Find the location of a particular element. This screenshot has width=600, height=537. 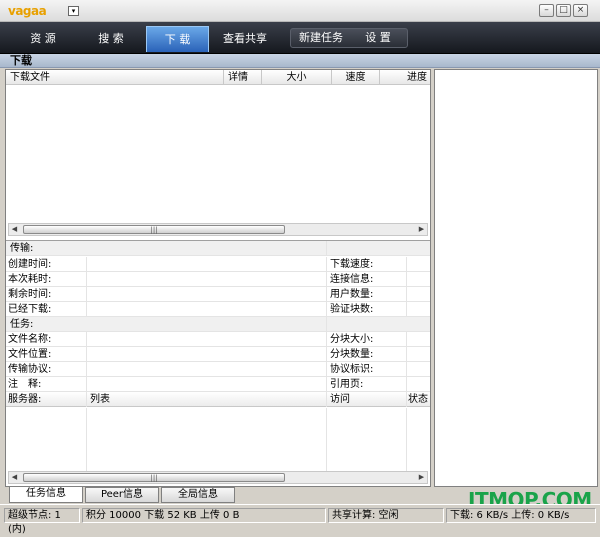

detail-row: 文件位置: 分块数量: is located at coordinates (218, 354).